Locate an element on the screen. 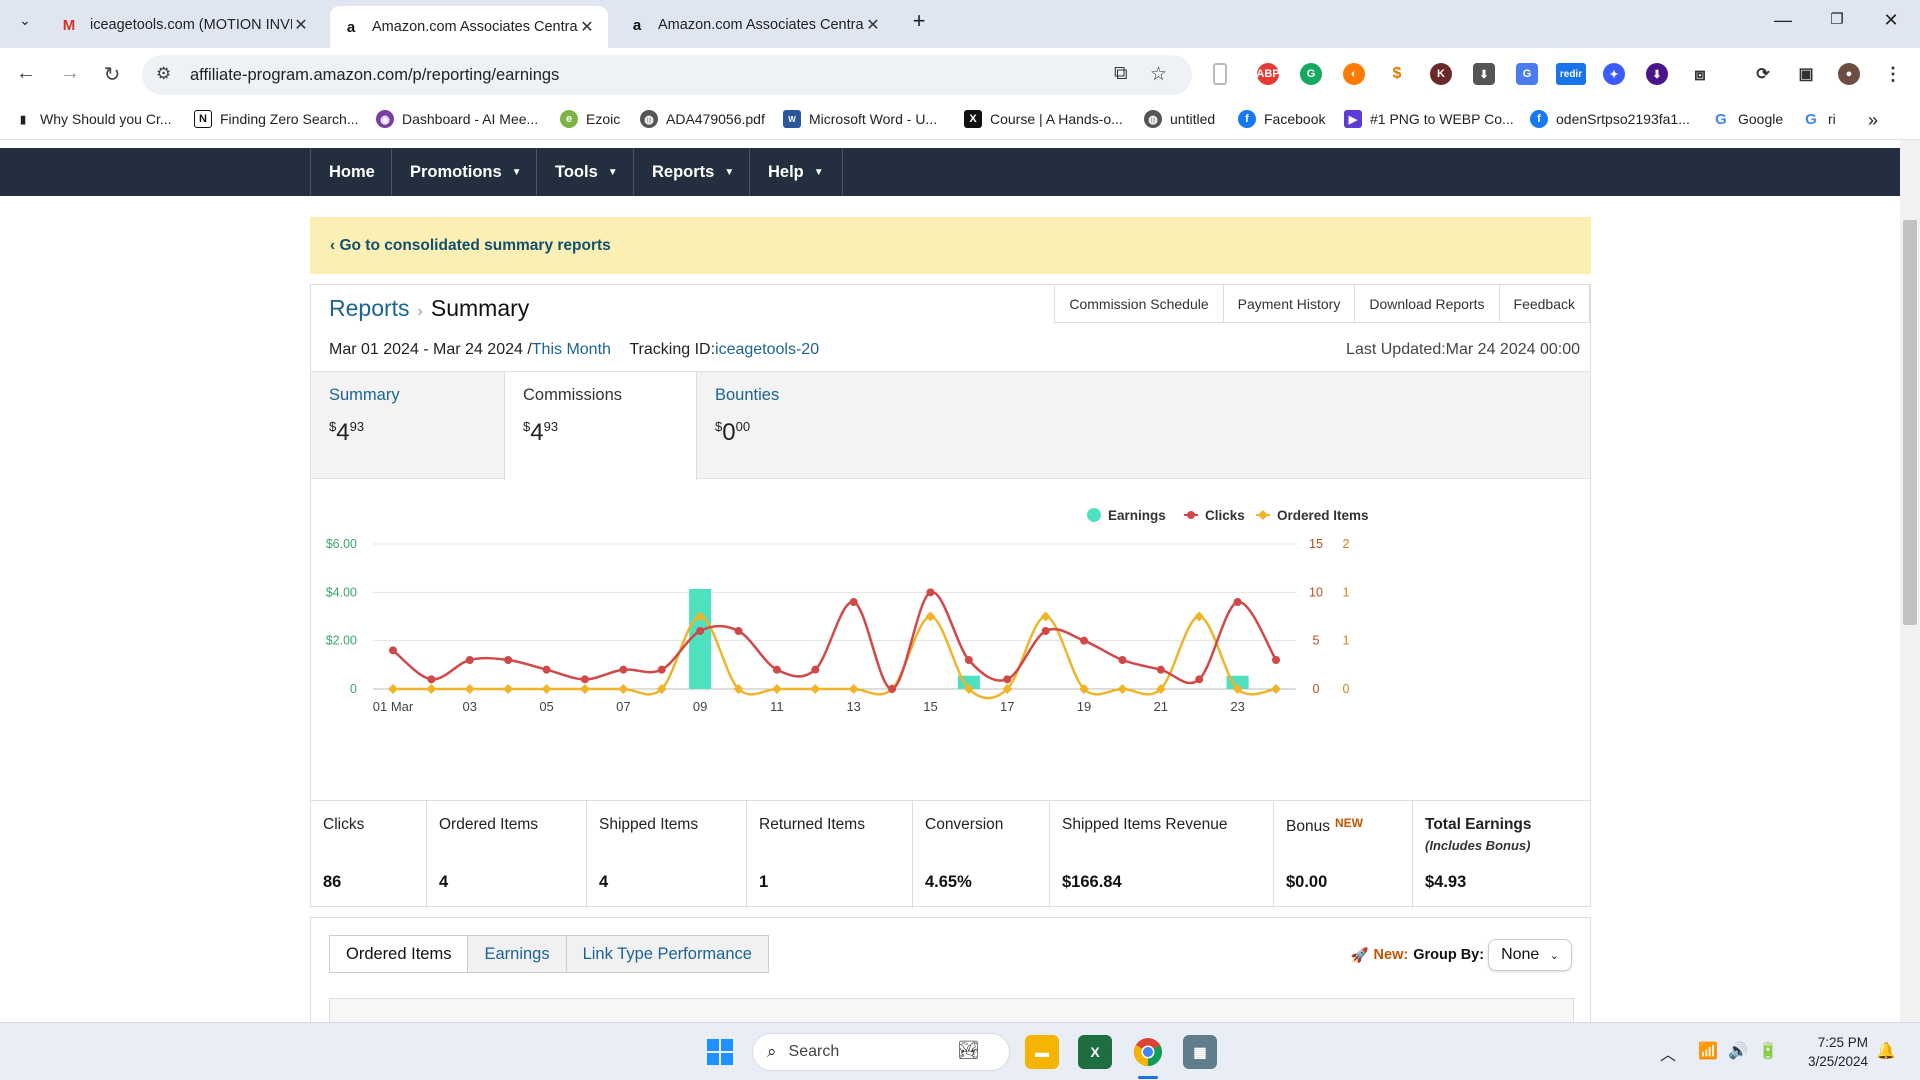  back-icon: ← is located at coordinates (26, 73).